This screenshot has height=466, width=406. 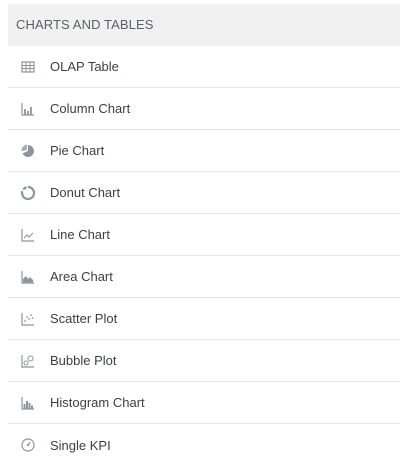 I want to click on chart-item-label: Donut Chart, so click(x=85, y=192).